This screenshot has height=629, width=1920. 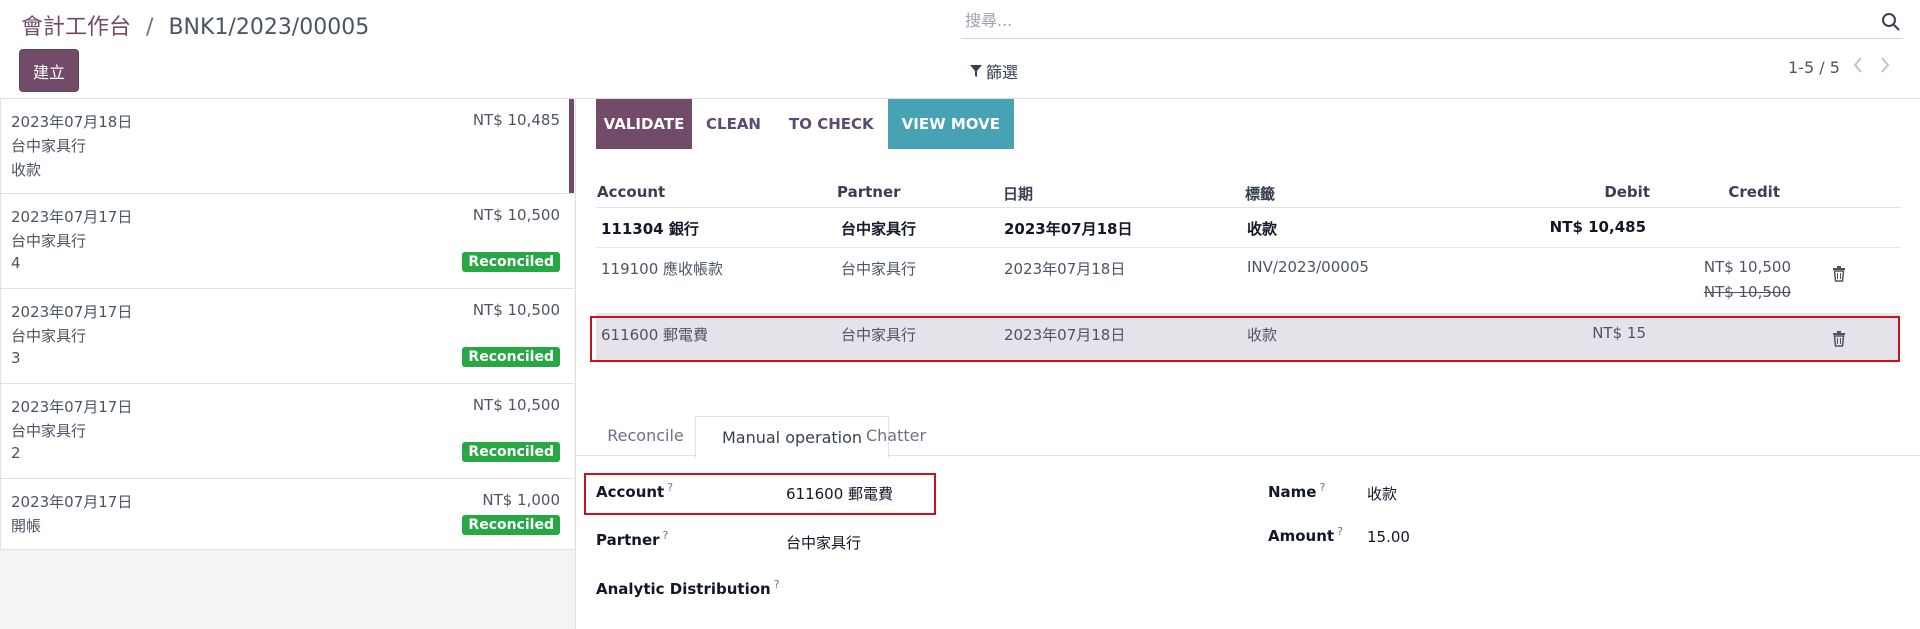 What do you see at coordinates (1747, 267) in the screenshot?
I see `row-credit: NT$ 10,500` at bounding box center [1747, 267].